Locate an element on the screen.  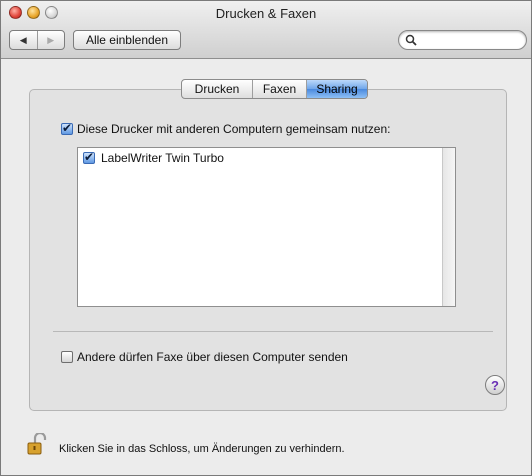
search-field is located at coordinates (462, 40).